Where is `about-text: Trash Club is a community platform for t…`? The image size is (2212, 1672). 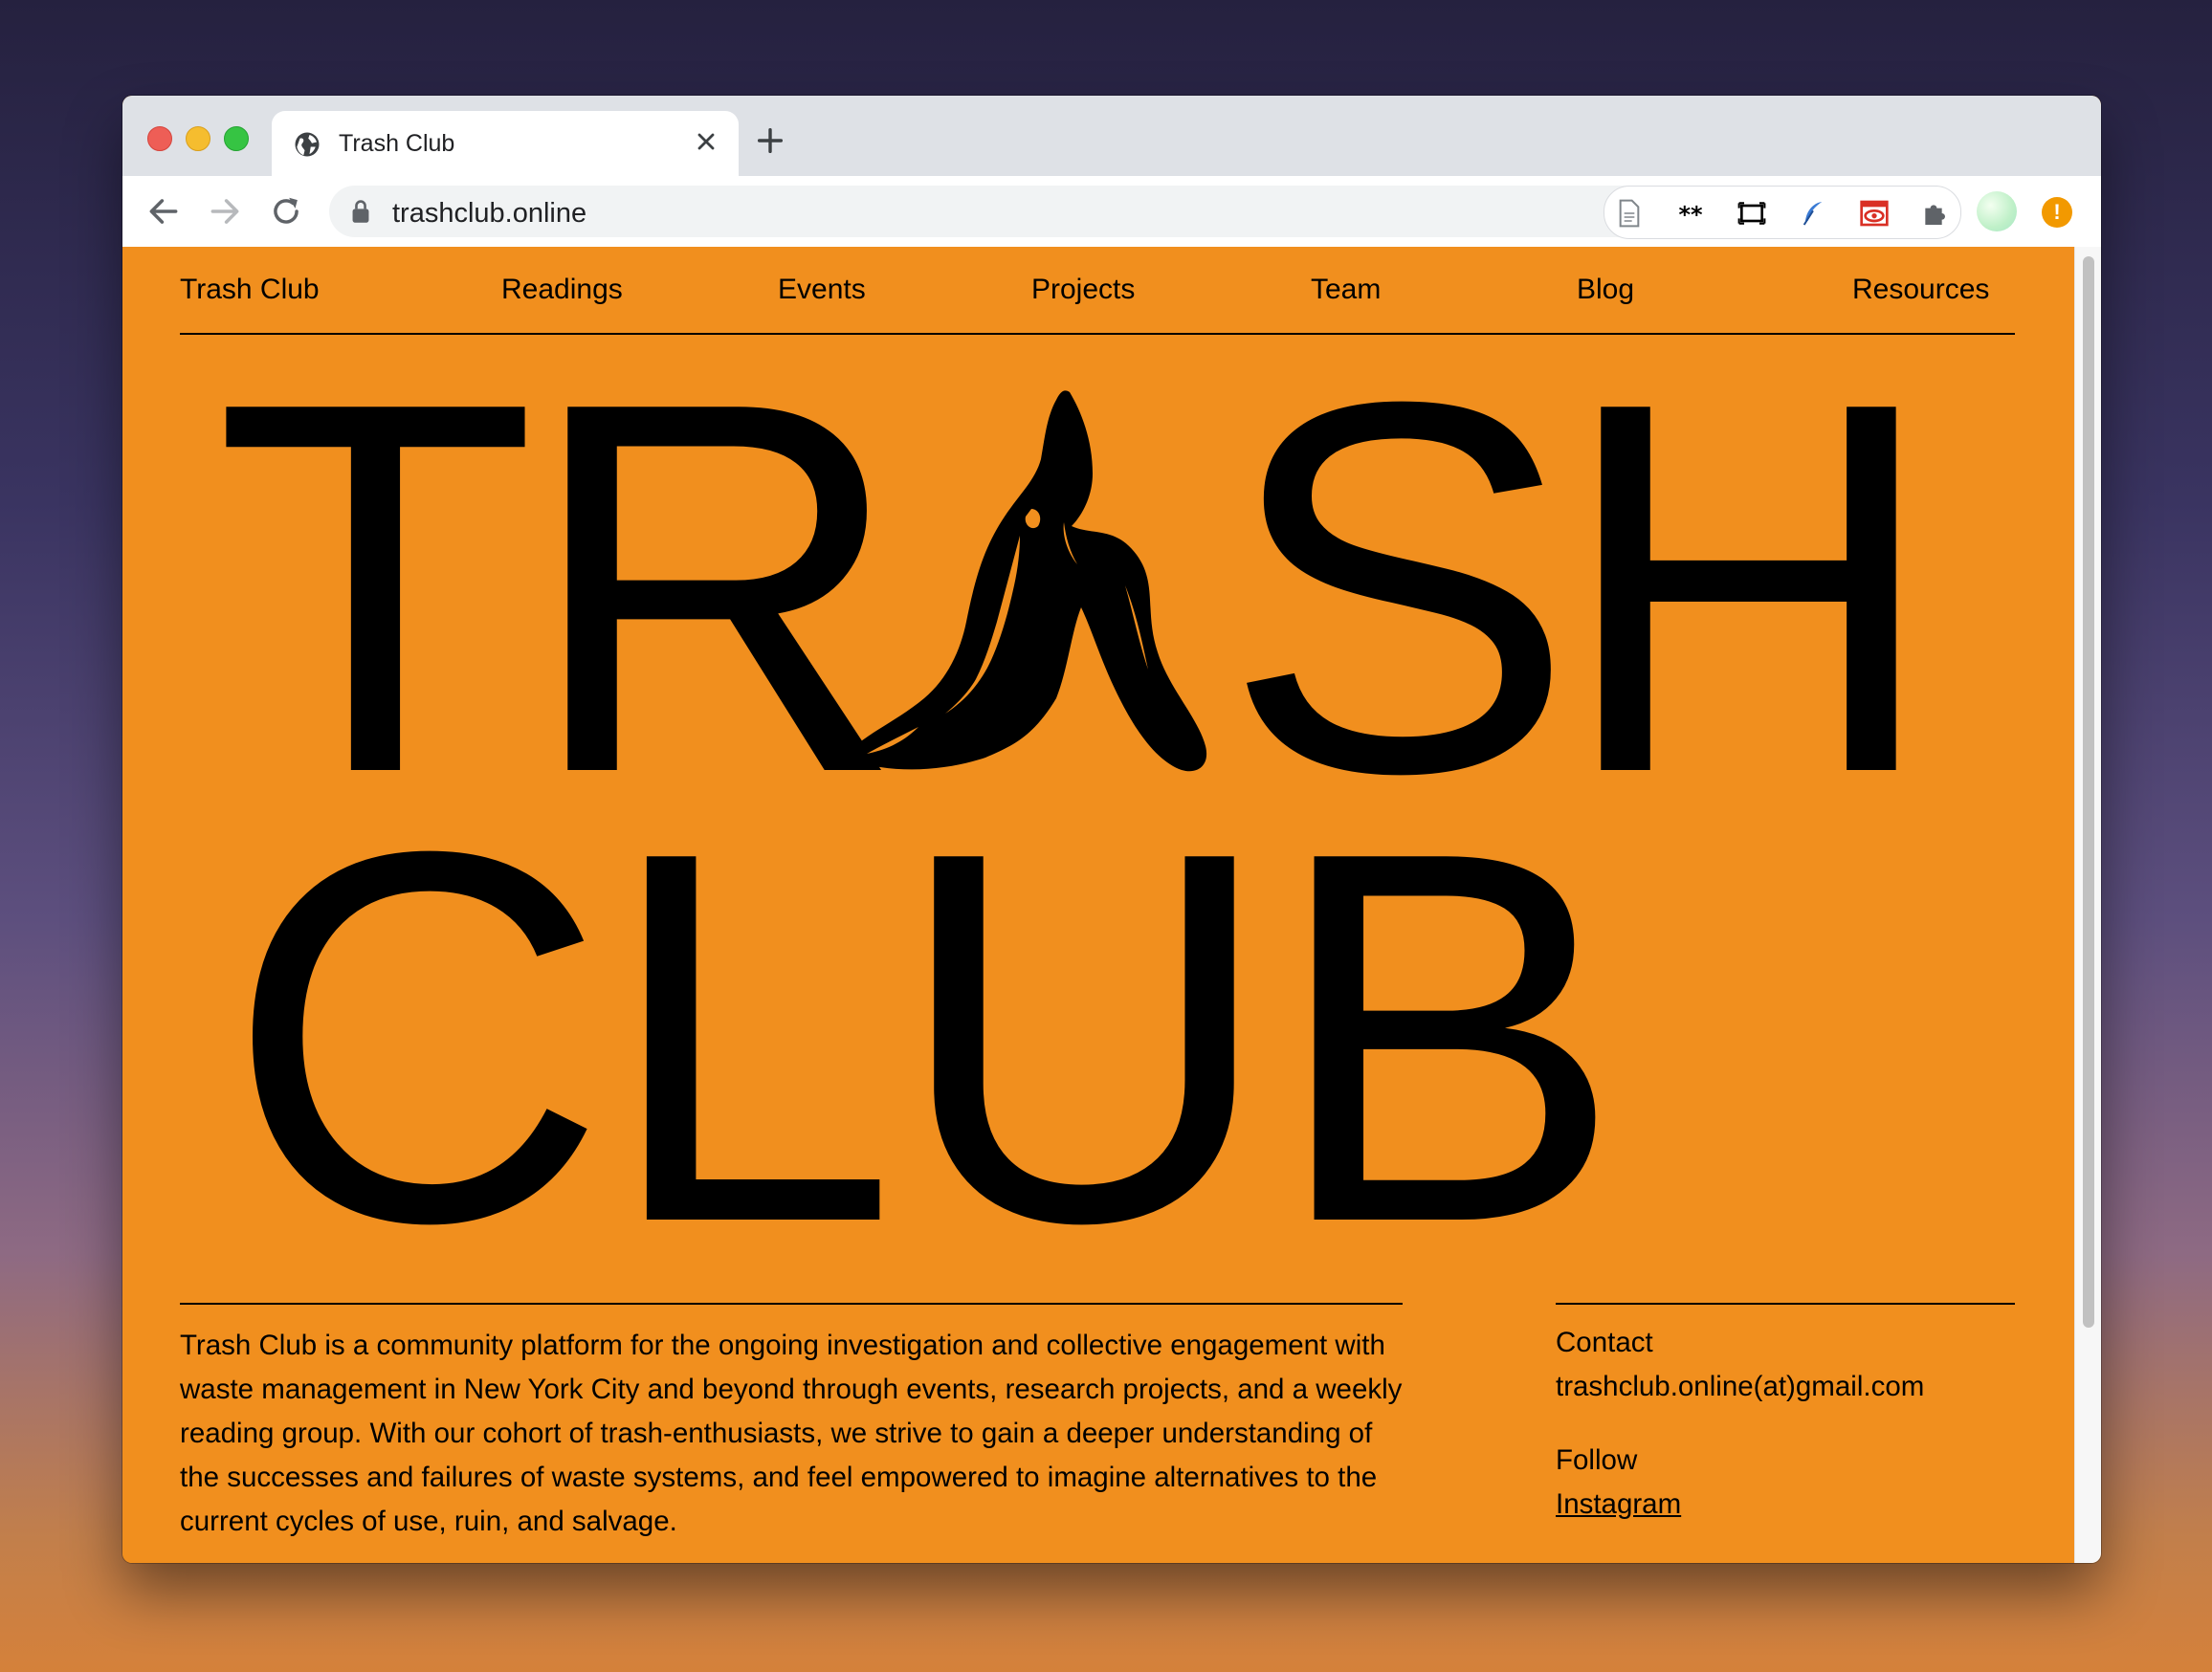 about-text: Trash Club is a community platform for t… is located at coordinates (791, 1433).